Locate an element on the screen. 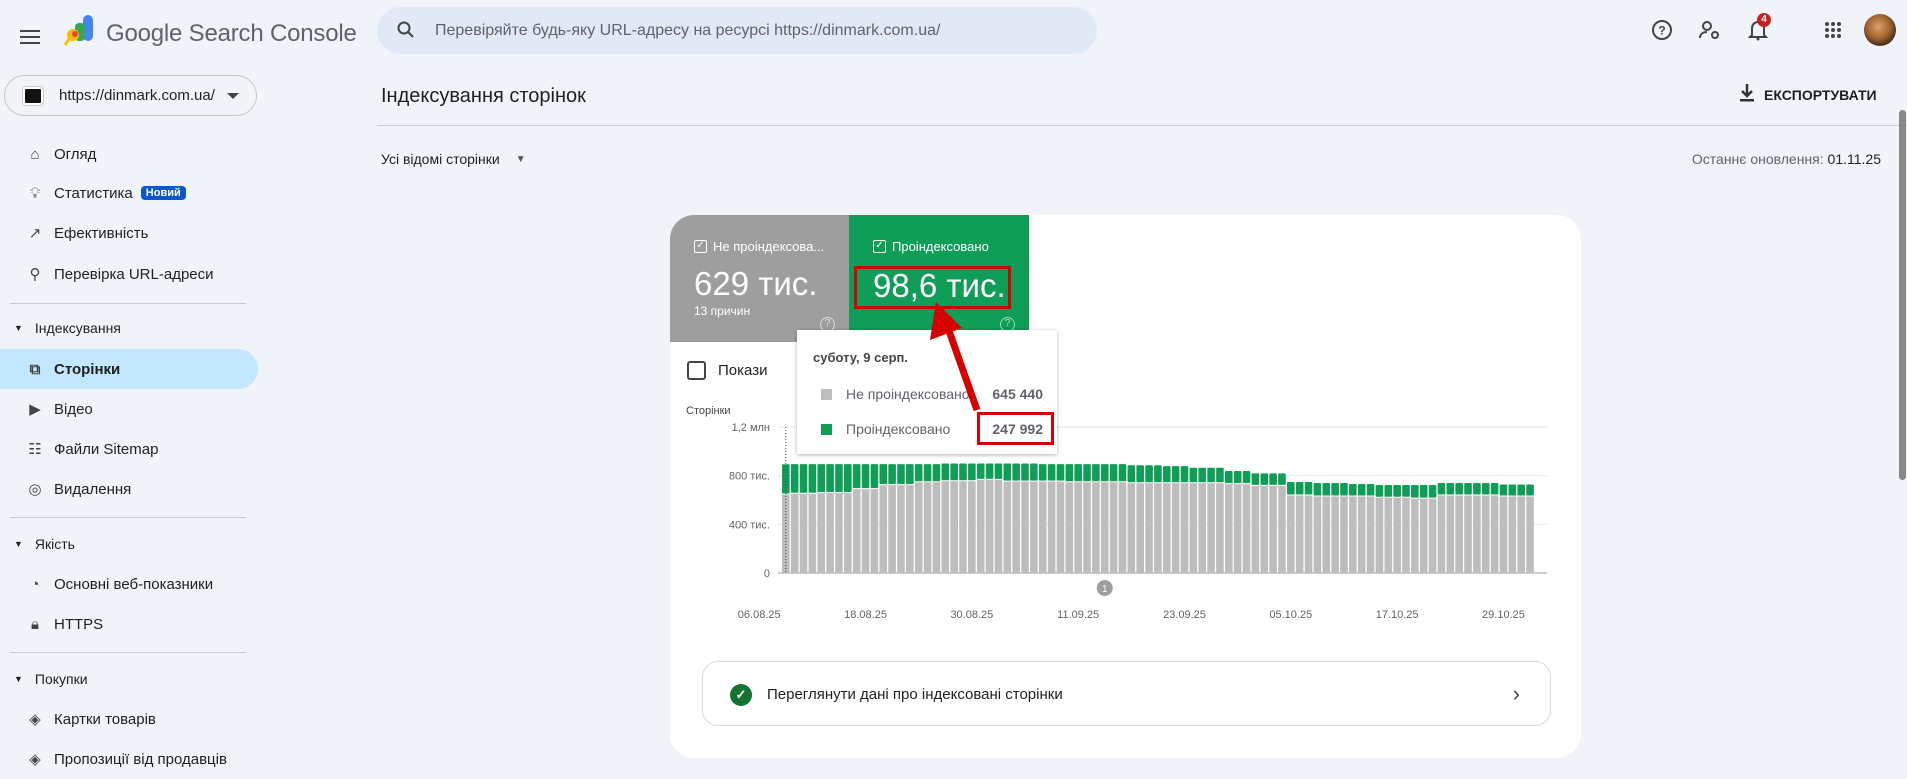  tooltip-row-not-indexed: Не проіндексовано is located at coordinates (895, 394).